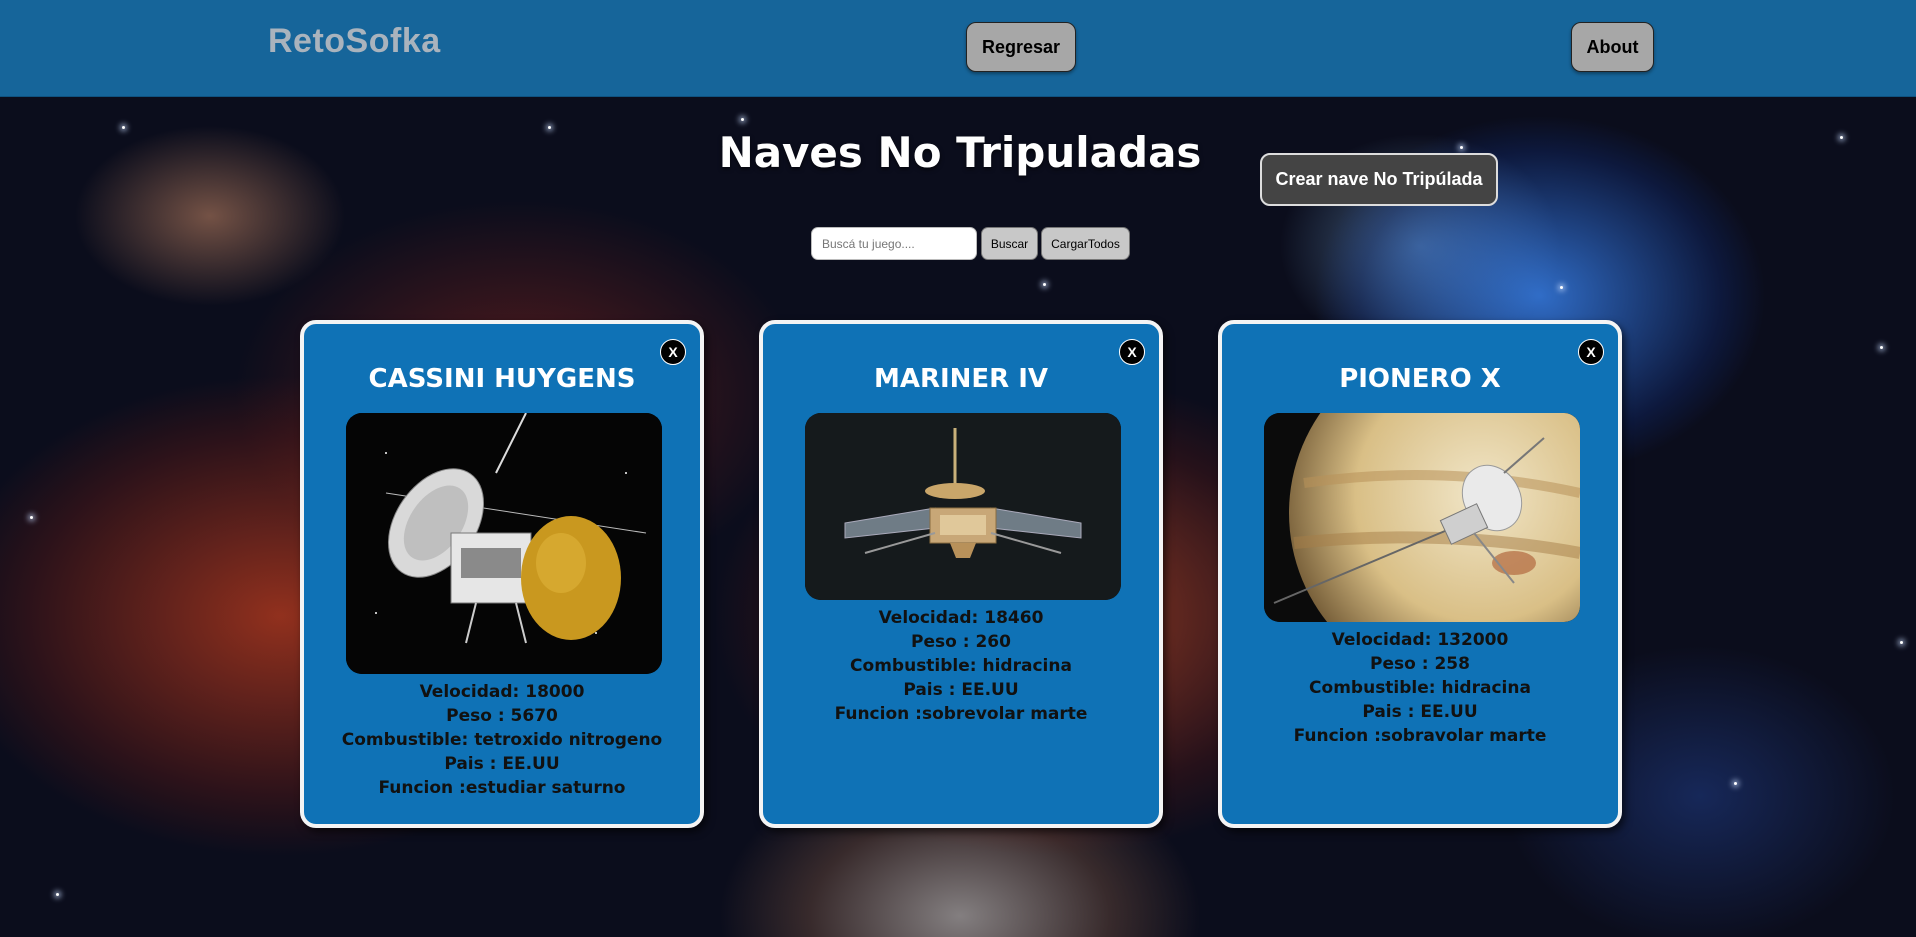  What do you see at coordinates (1085, 243) in the screenshot?
I see `load-all-button: CargarTodos` at bounding box center [1085, 243].